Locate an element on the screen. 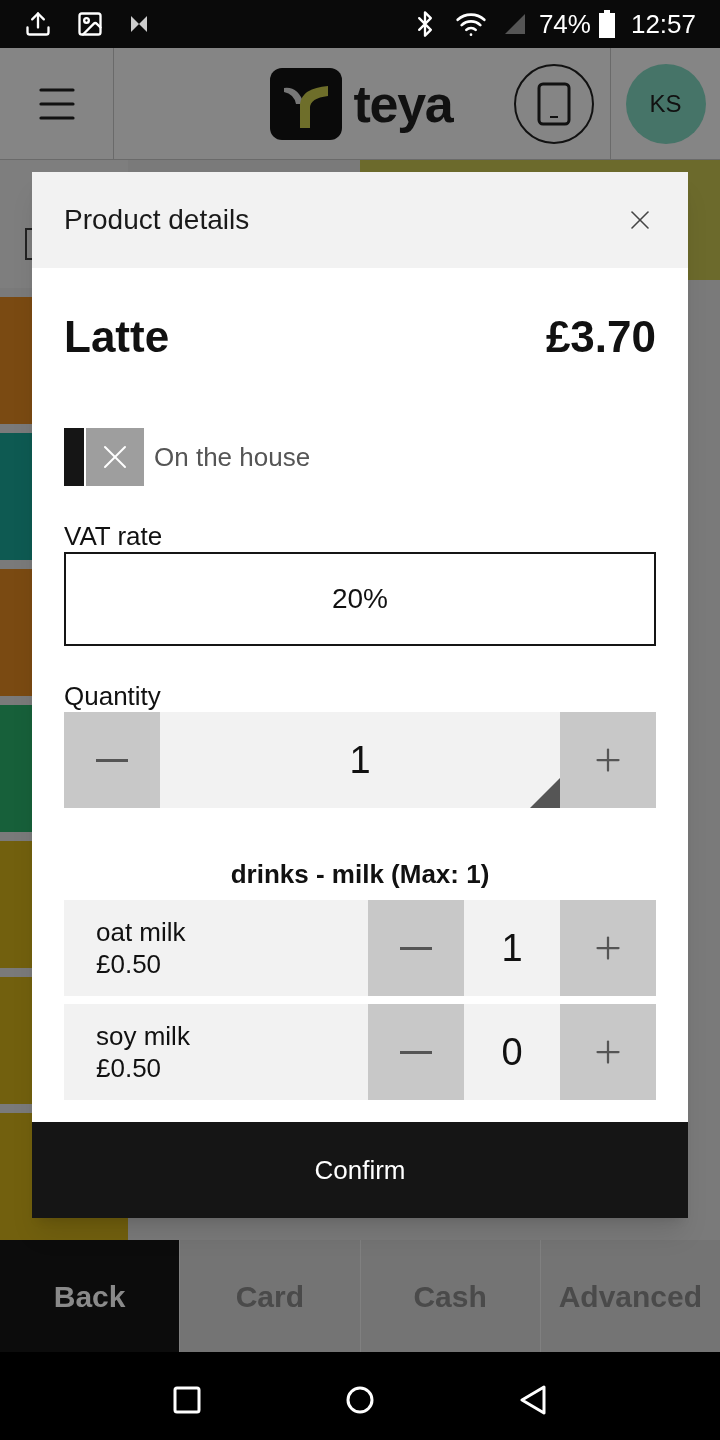  clock: 12:57 is located at coordinates (663, 24).